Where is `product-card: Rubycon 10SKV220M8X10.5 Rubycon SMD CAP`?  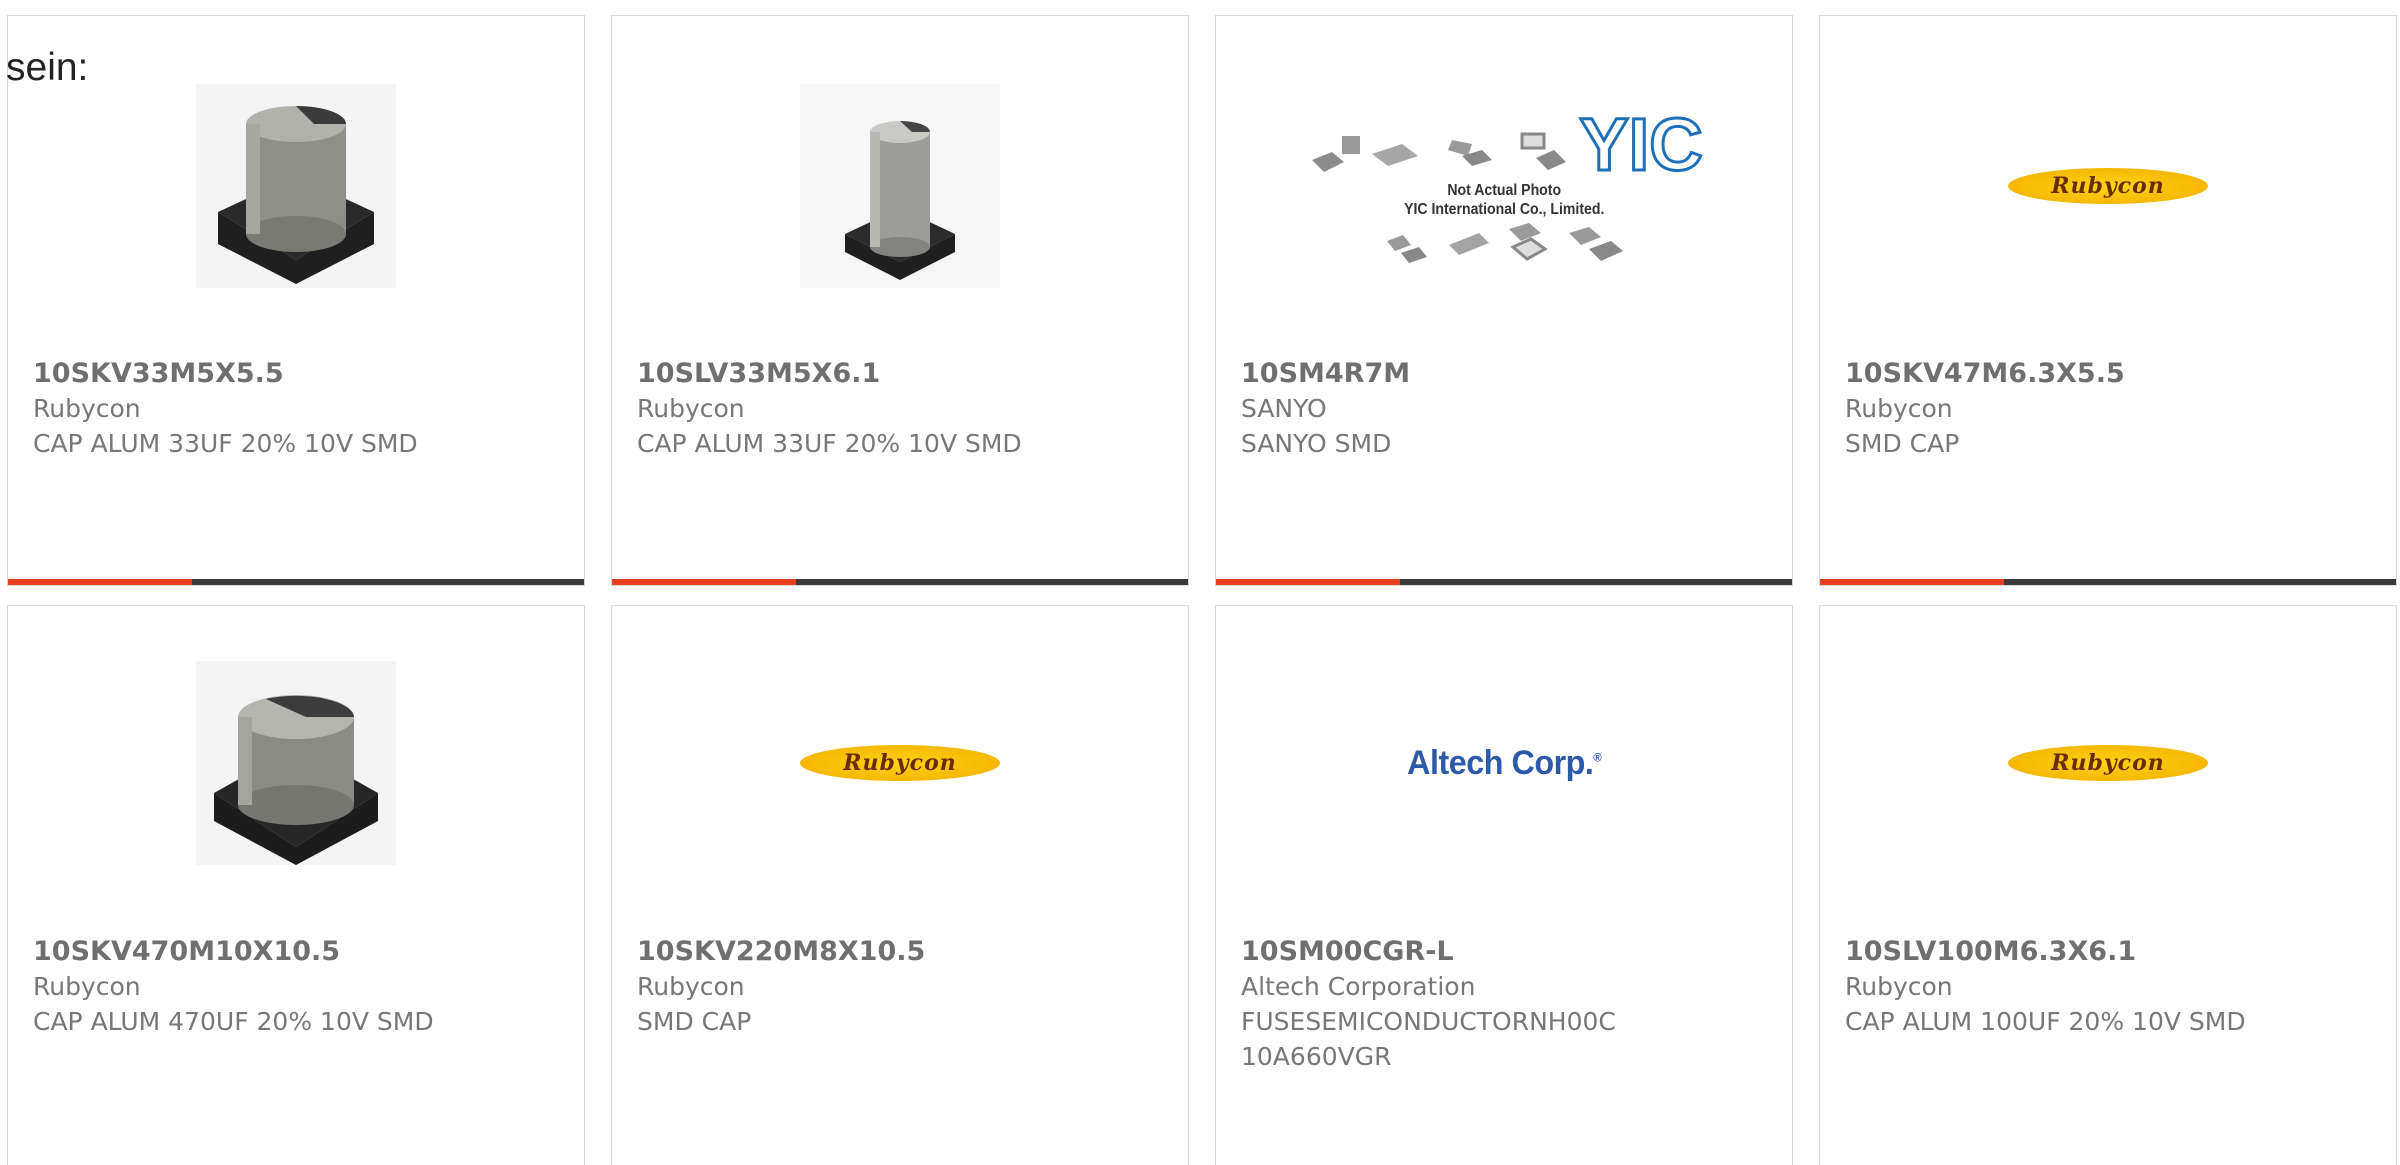
product-card: Rubycon 10SKV220M8X10.5 Rubycon SMD CAP is located at coordinates (900, 885).